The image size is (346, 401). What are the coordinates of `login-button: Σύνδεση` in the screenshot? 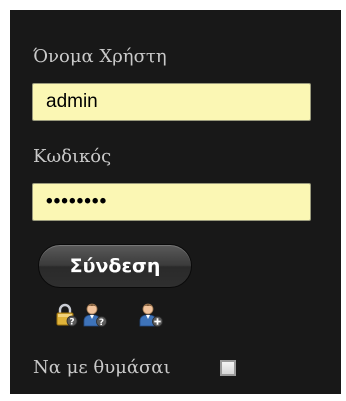 It's located at (115, 266).